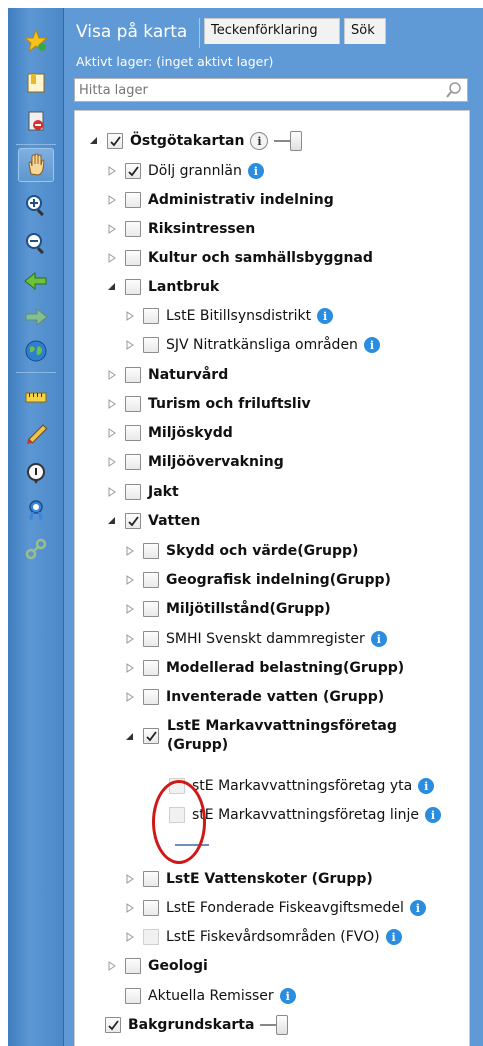 Image resolution: width=483 pixels, height=1046 pixels. What do you see at coordinates (274, 908) in the screenshot?
I see `layer-lste-fonderade-fiskeavgiftsmedel: LstE Fonderade Fiskeavgiftsmedel i` at bounding box center [274, 908].